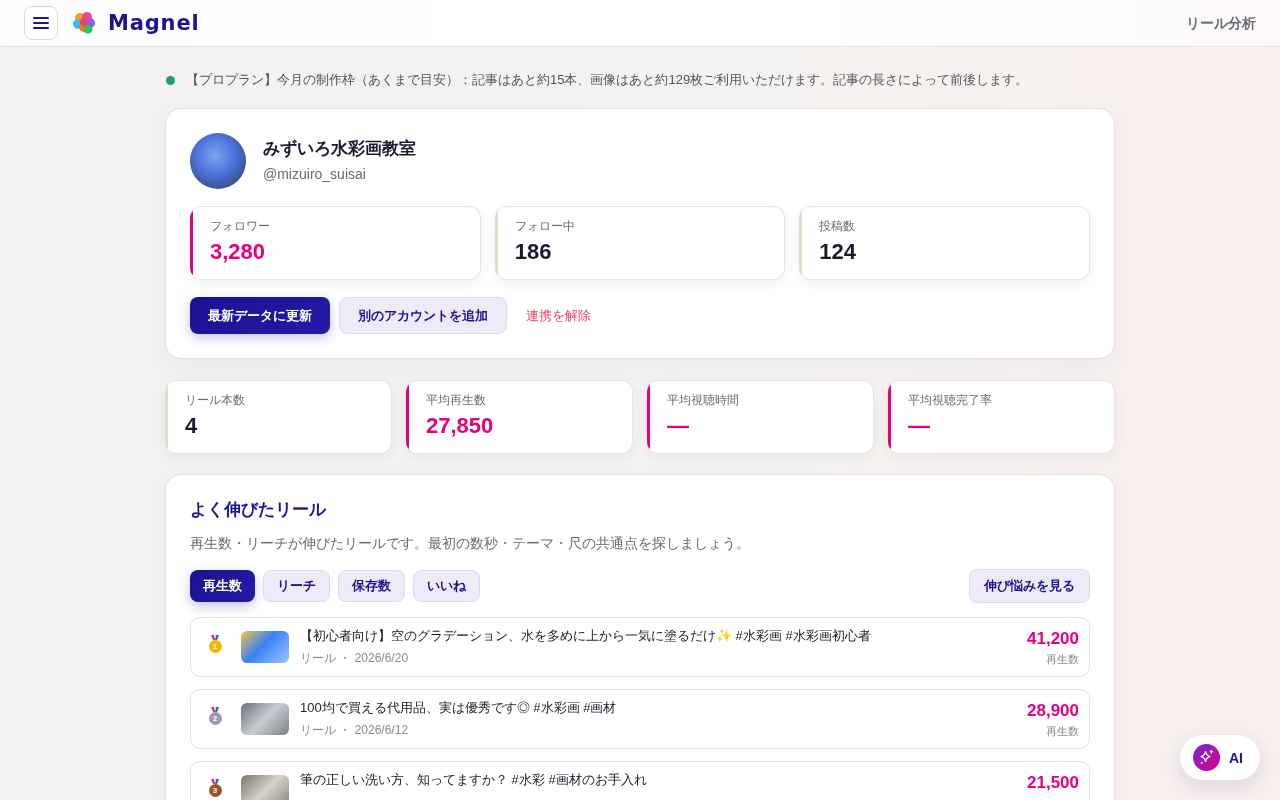 Image resolution: width=1280 pixels, height=800 pixels. What do you see at coordinates (460, 426) in the screenshot?
I see `stat-value: 27,850` at bounding box center [460, 426].